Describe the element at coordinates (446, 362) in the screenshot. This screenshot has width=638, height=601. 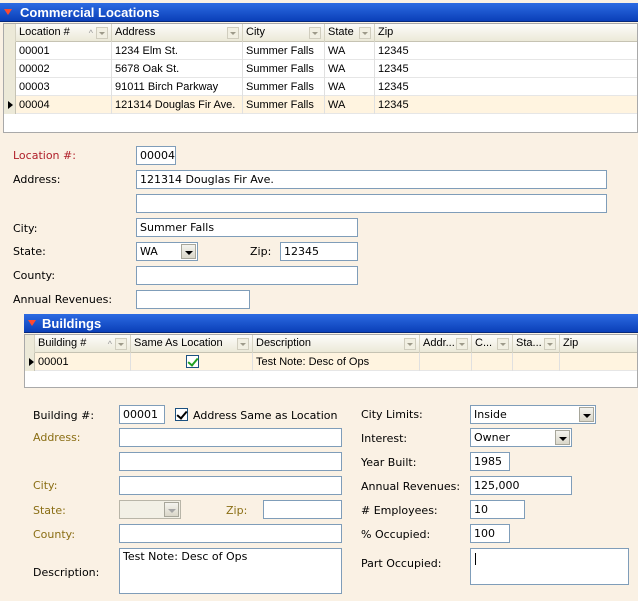
I see `cell-address` at that location.